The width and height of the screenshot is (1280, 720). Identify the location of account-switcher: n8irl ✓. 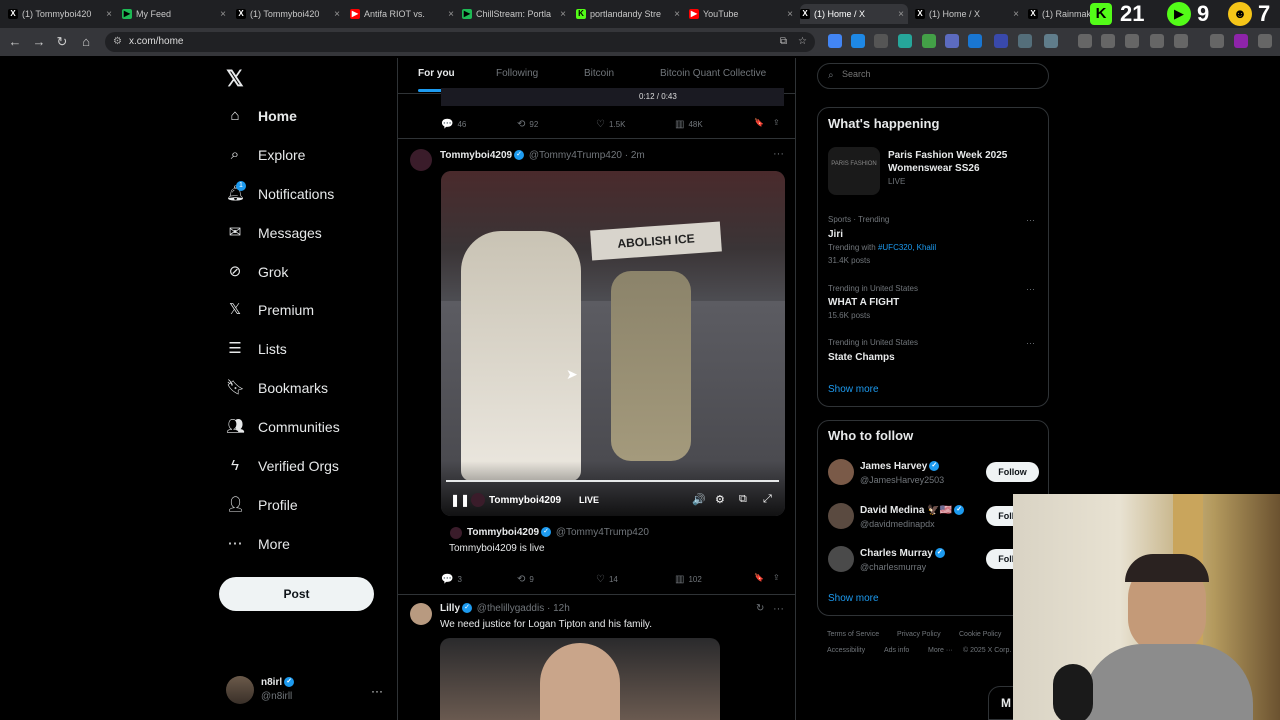
(278, 682).